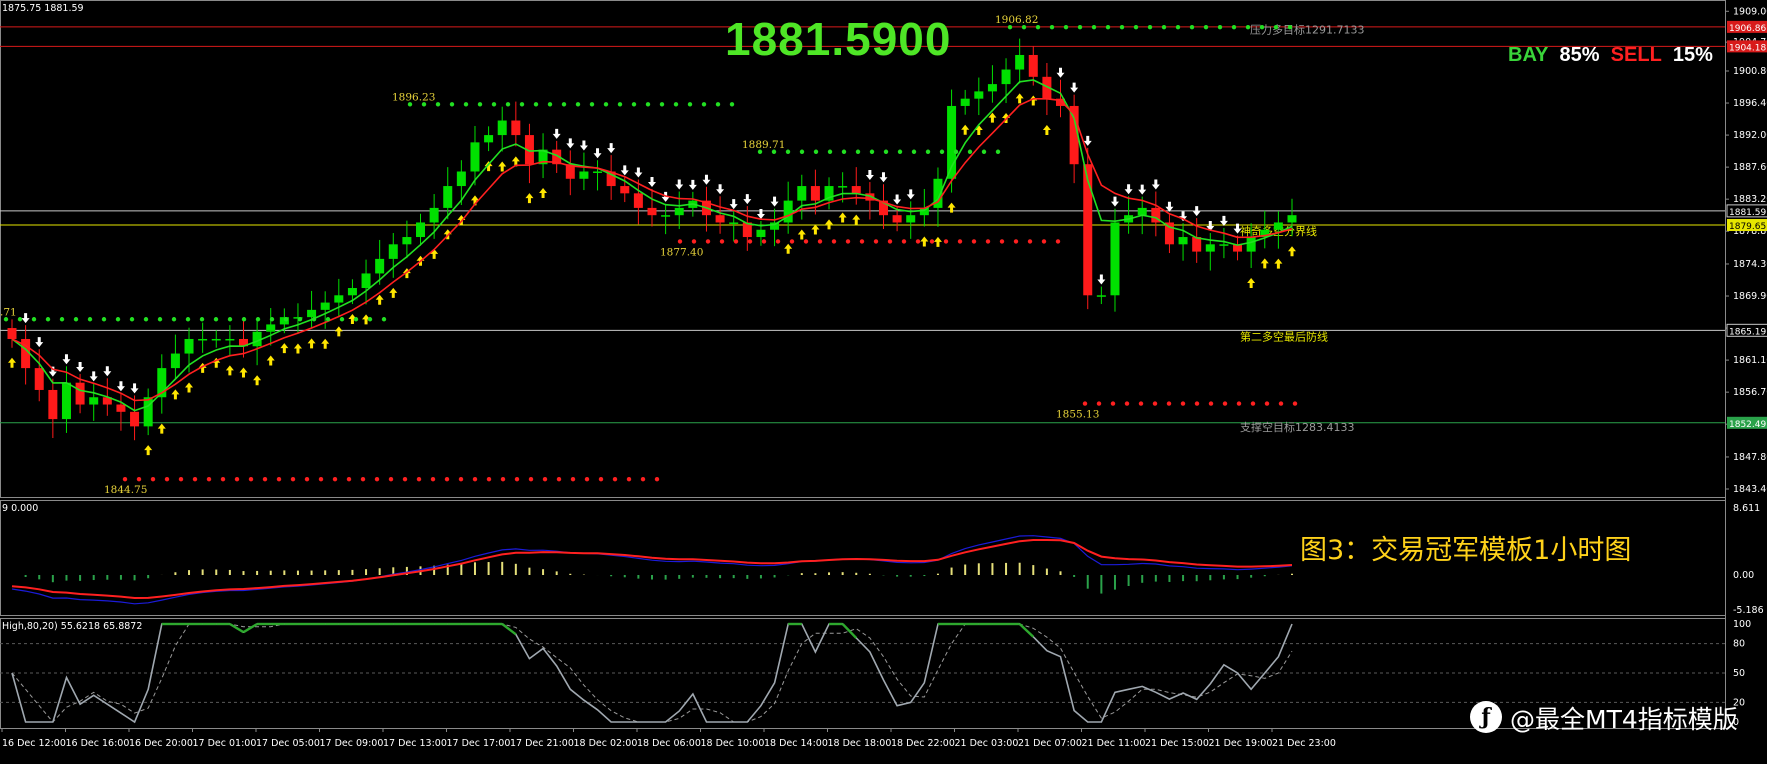 This screenshot has width=1767, height=764. Describe the element at coordinates (681, 252) in the screenshot. I see `swing-level-label: 1877.40` at that location.